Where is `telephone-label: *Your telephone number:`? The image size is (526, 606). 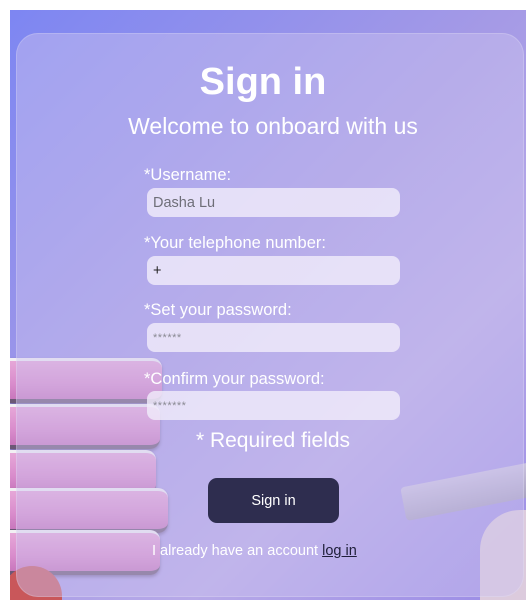
telephone-label: *Your telephone number: is located at coordinates (235, 243).